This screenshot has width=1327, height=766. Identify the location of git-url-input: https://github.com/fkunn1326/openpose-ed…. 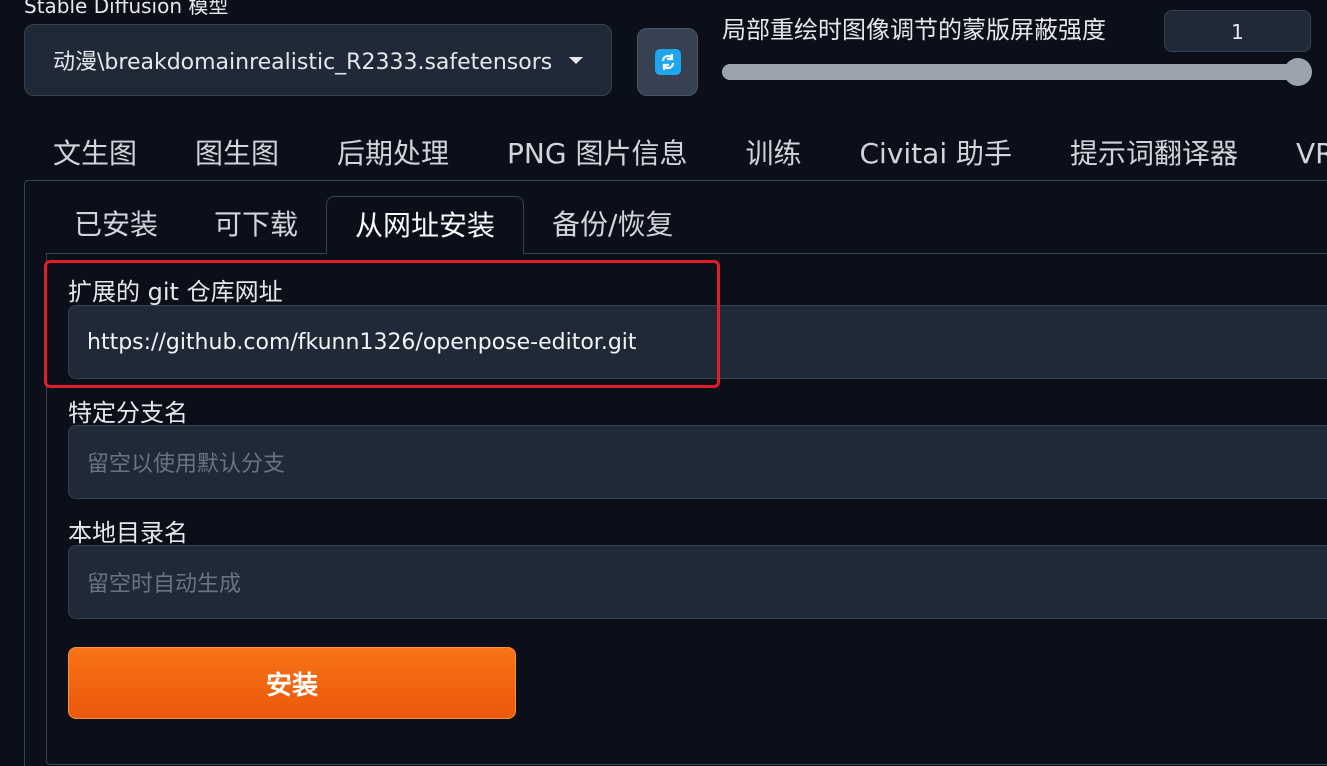
(697, 342).